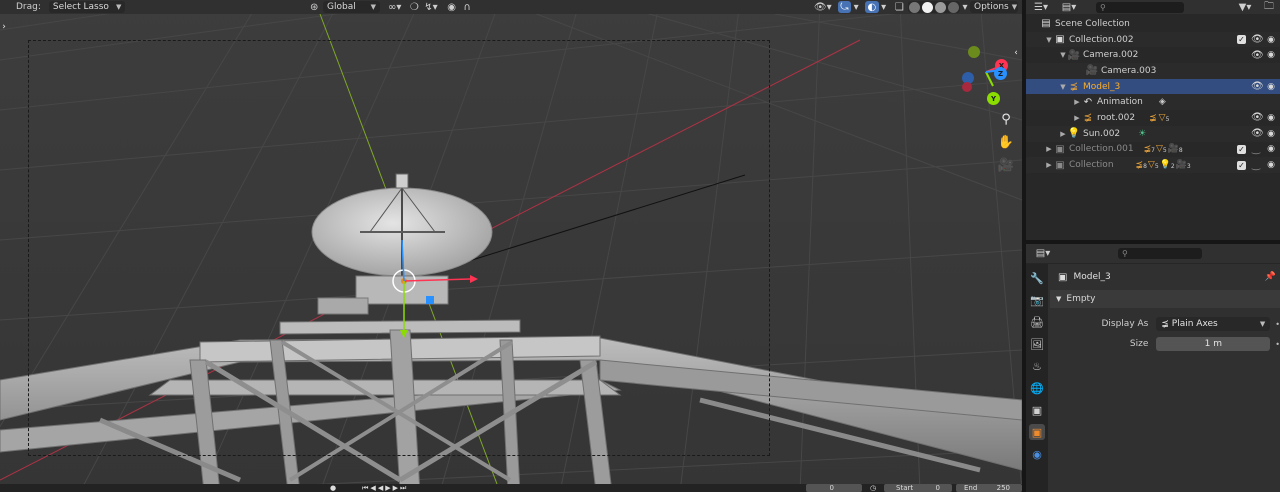 Image resolution: width=1280 pixels, height=492 pixels. Describe the element at coordinates (1006, 119) in the screenshot. I see `zoom-icon: ⚲` at that location.